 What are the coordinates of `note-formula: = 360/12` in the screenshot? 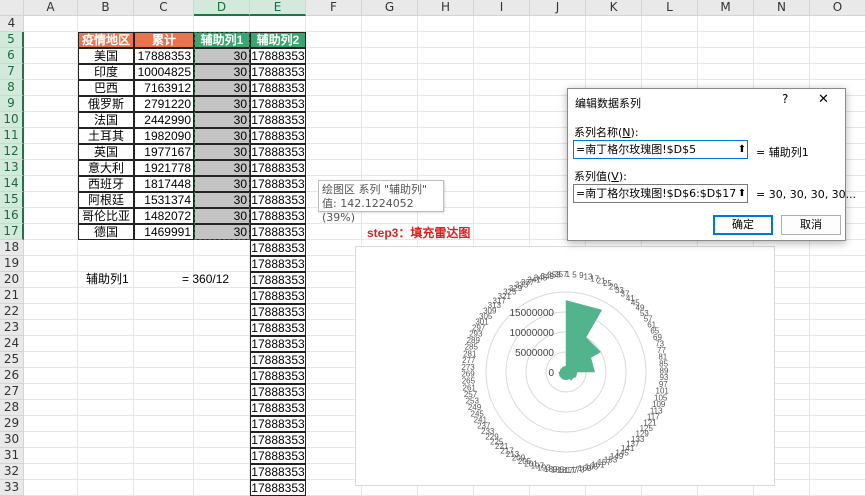 It's located at (217, 280).